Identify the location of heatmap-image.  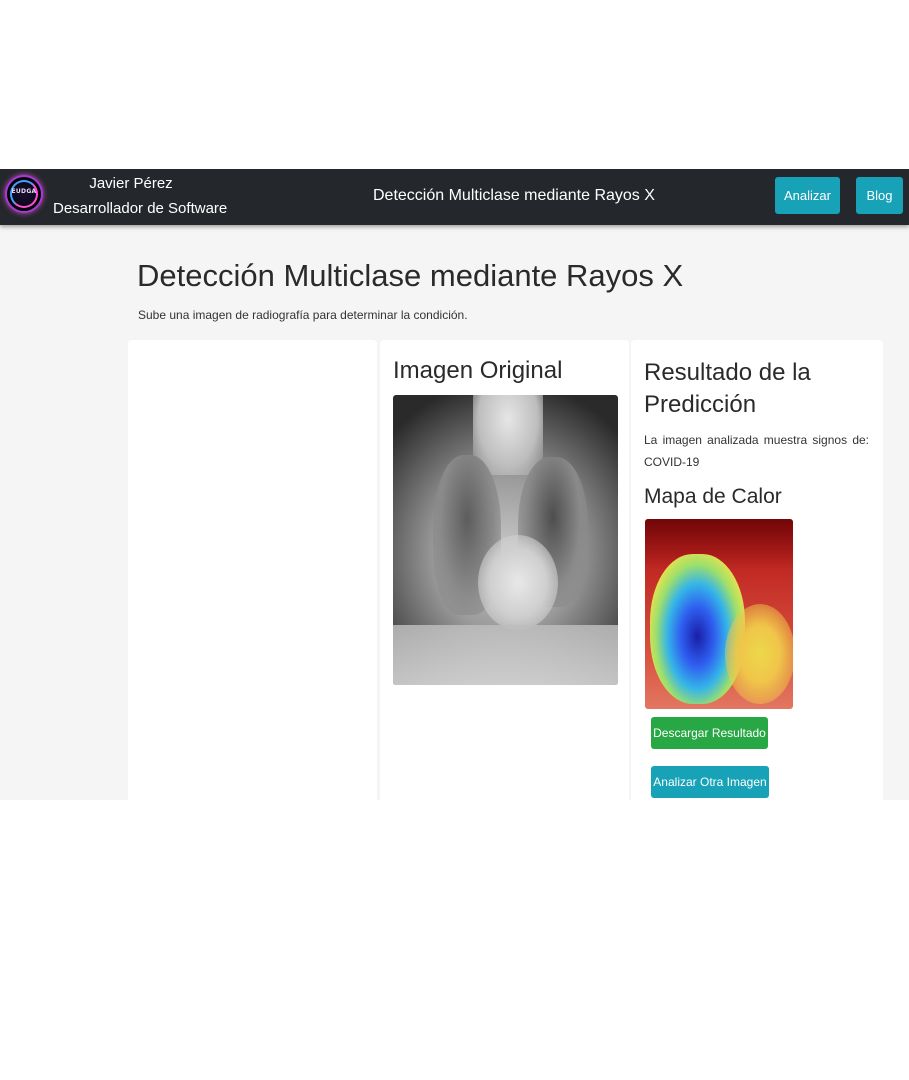
(719, 614).